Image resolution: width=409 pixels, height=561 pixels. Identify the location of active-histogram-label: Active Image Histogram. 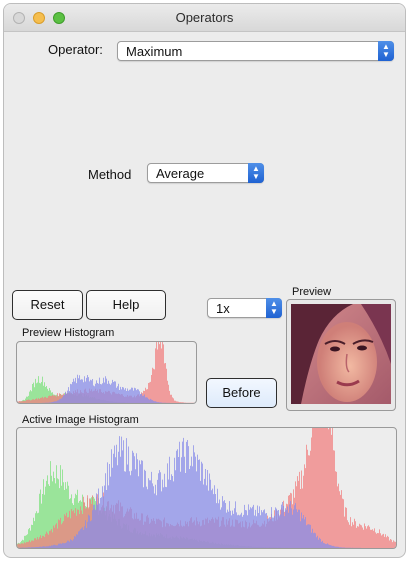
(80, 420).